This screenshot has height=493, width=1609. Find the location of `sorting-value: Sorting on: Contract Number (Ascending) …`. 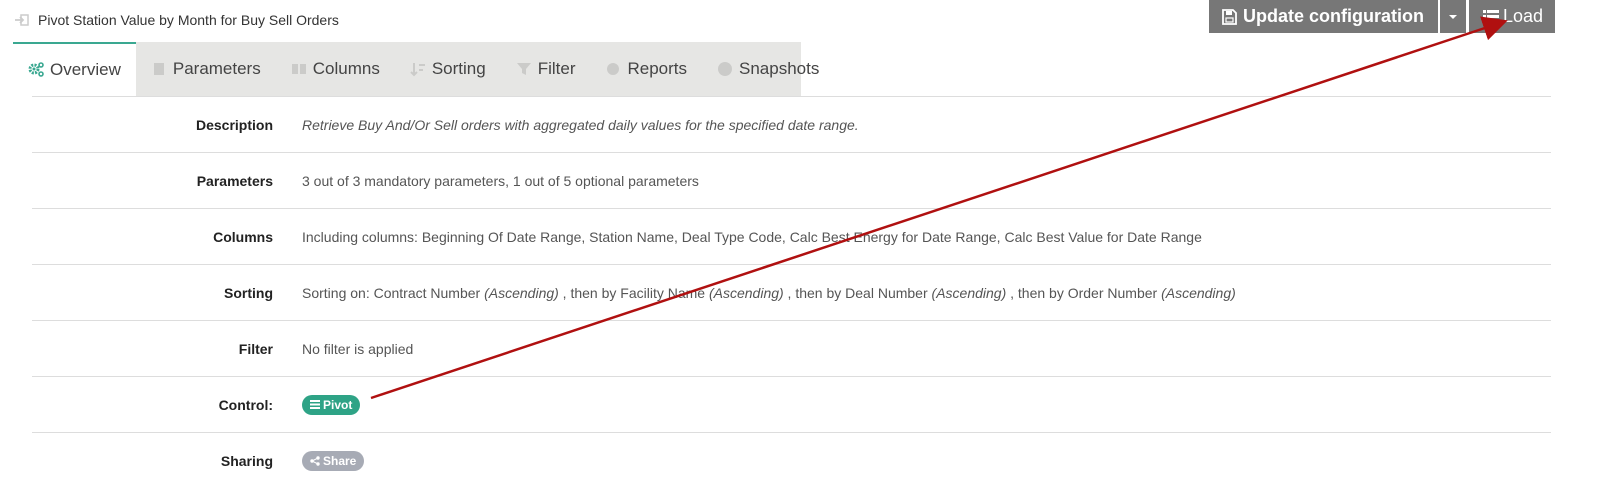

sorting-value: Sorting on: Contract Number (Ascending) … is located at coordinates (769, 293).